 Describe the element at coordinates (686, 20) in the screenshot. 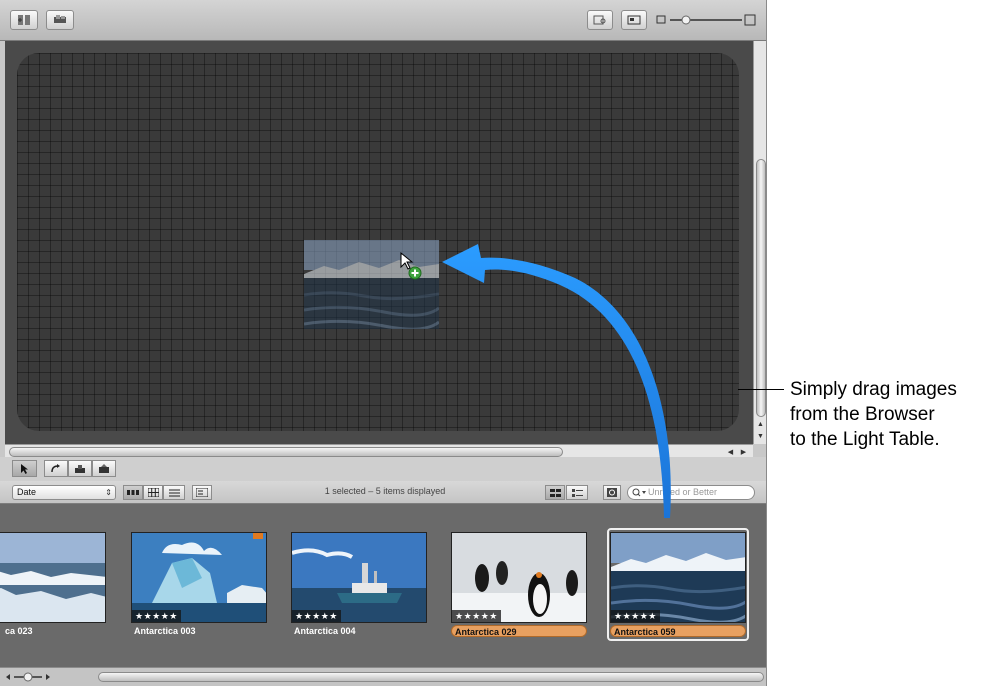

I see `zoom-slider-knob` at that location.